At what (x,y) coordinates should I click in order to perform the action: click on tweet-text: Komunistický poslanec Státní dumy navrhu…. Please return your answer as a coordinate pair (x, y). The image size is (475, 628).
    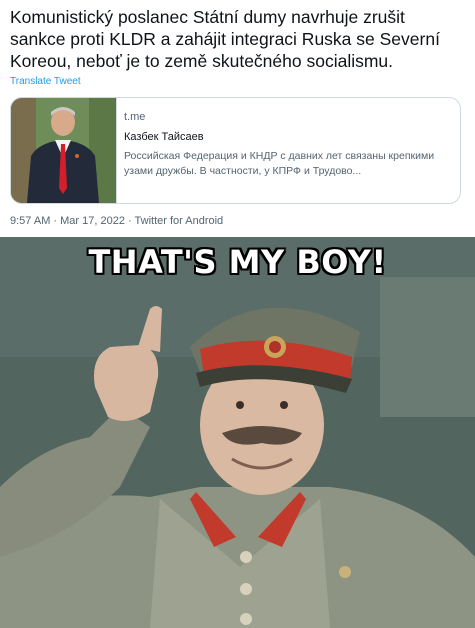
    Looking at the image, I should click on (237, 39).